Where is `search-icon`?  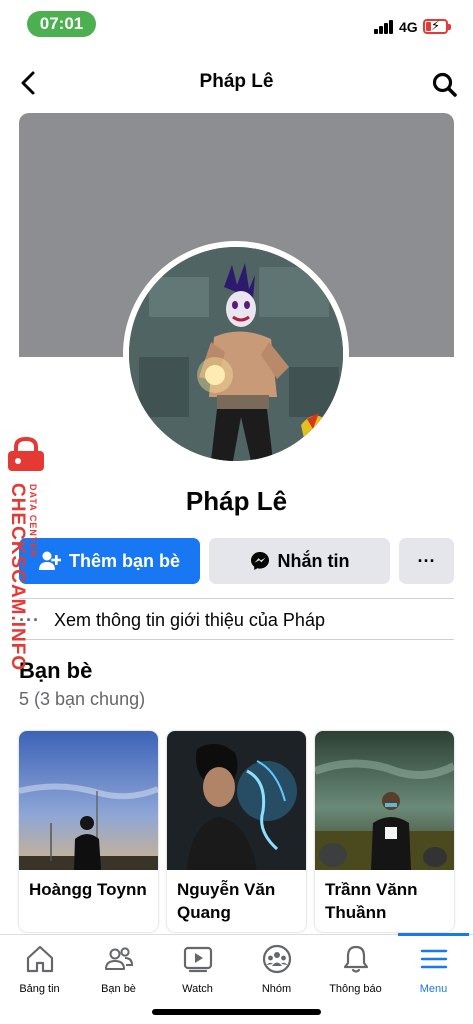 search-icon is located at coordinates (444, 84).